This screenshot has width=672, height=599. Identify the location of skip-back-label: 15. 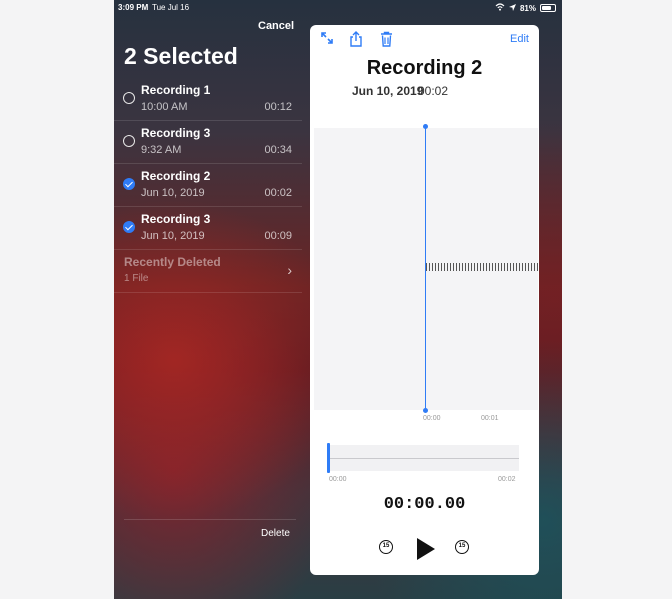
(386, 546).